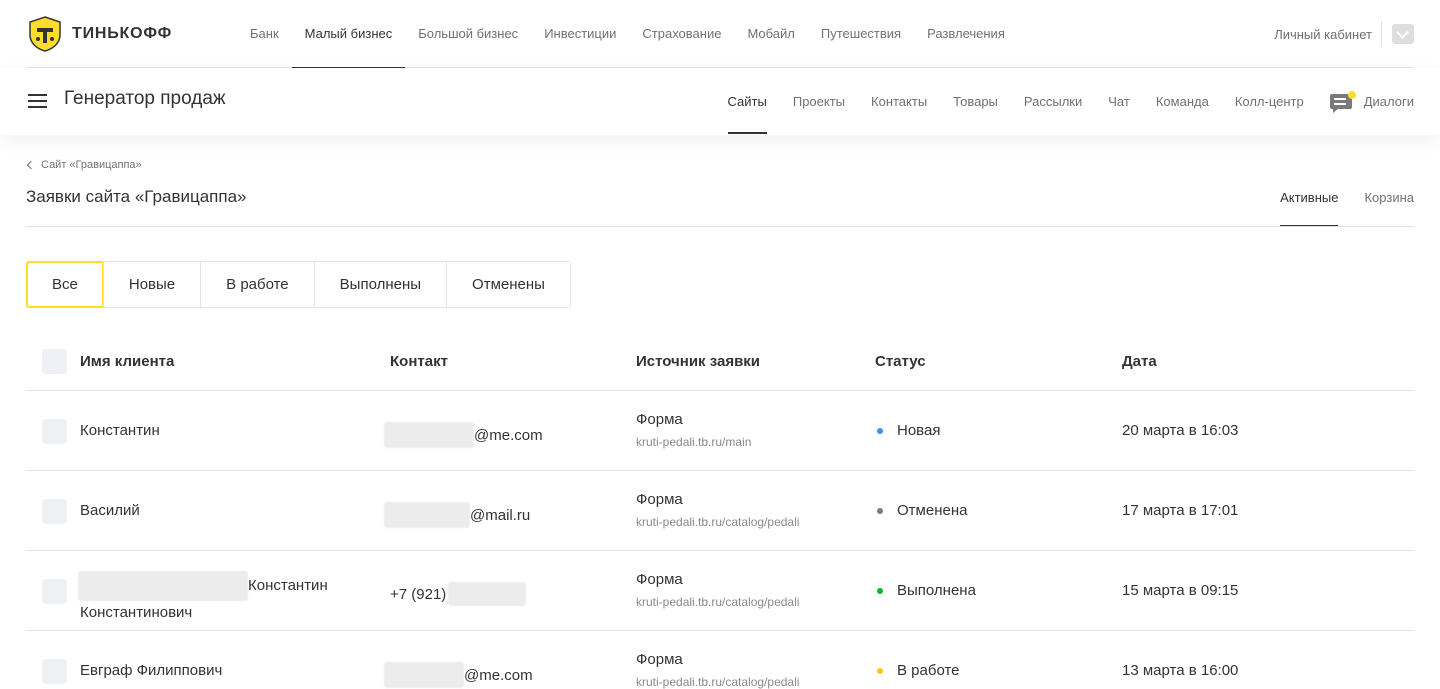 The width and height of the screenshot is (1440, 689). I want to click on status-badge: Отменена, so click(921, 510).